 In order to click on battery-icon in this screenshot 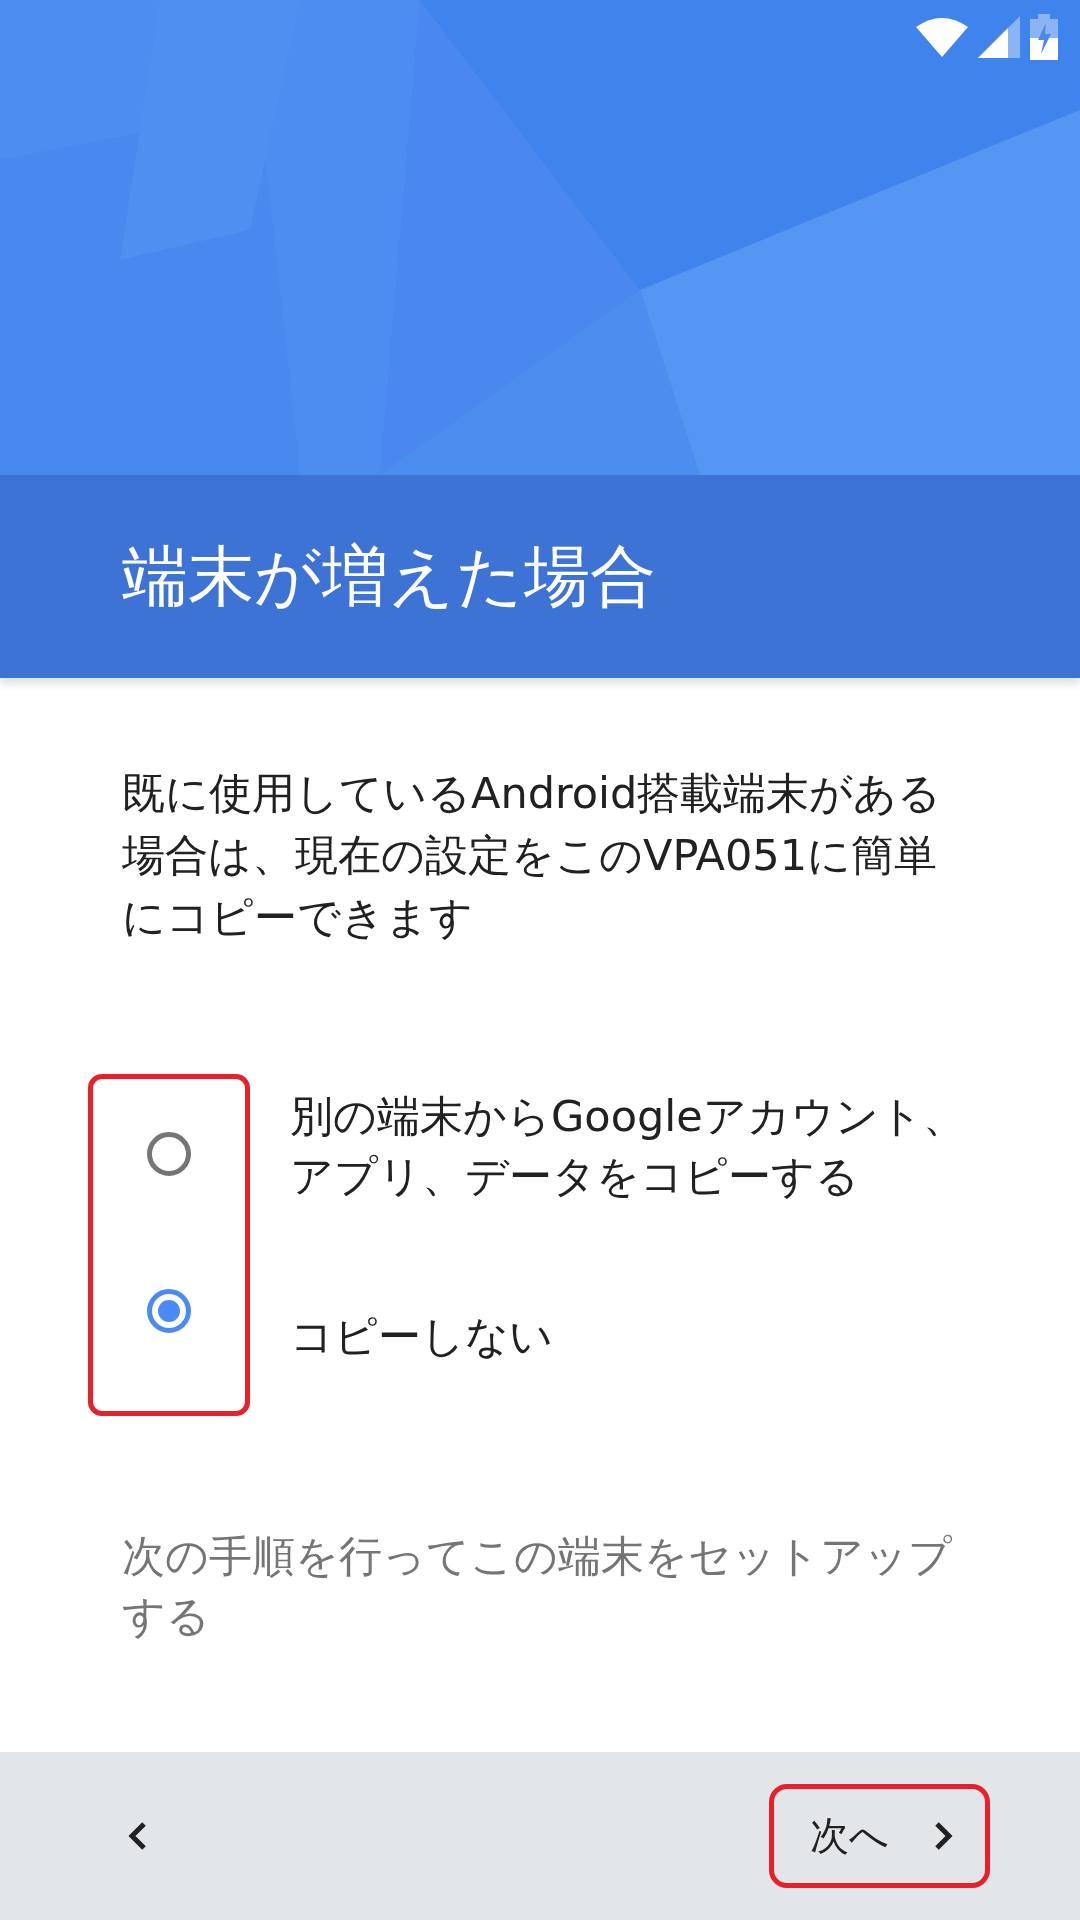, I will do `click(1044, 37)`.